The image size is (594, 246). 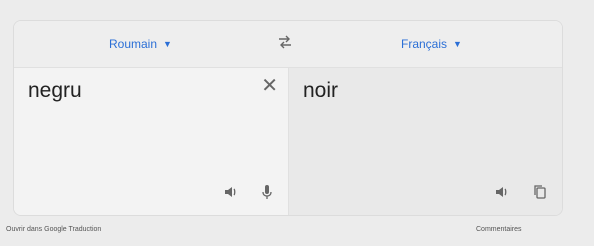 I want to click on source-language-selector: Roumain ▼, so click(x=140, y=44).